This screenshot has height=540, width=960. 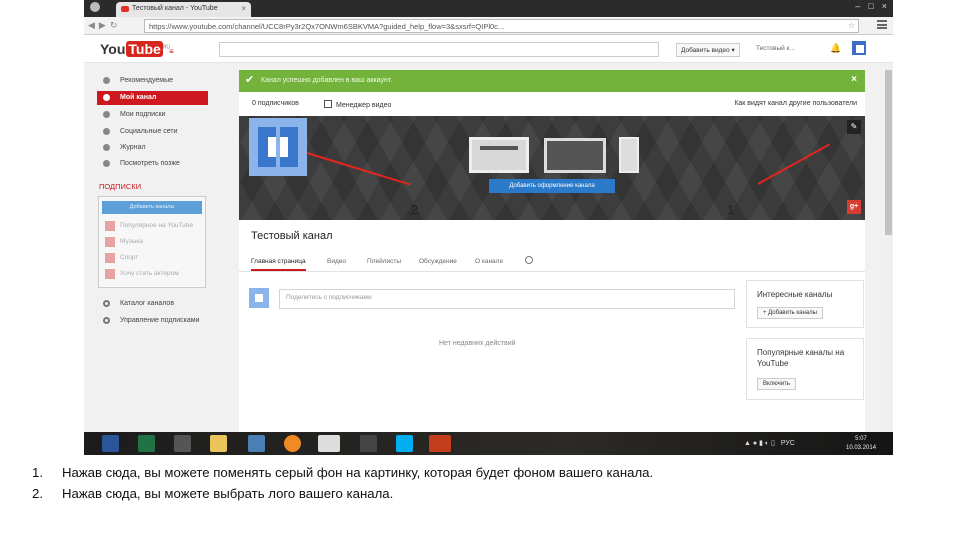 I want to click on avast-icon, so click(x=292, y=443).